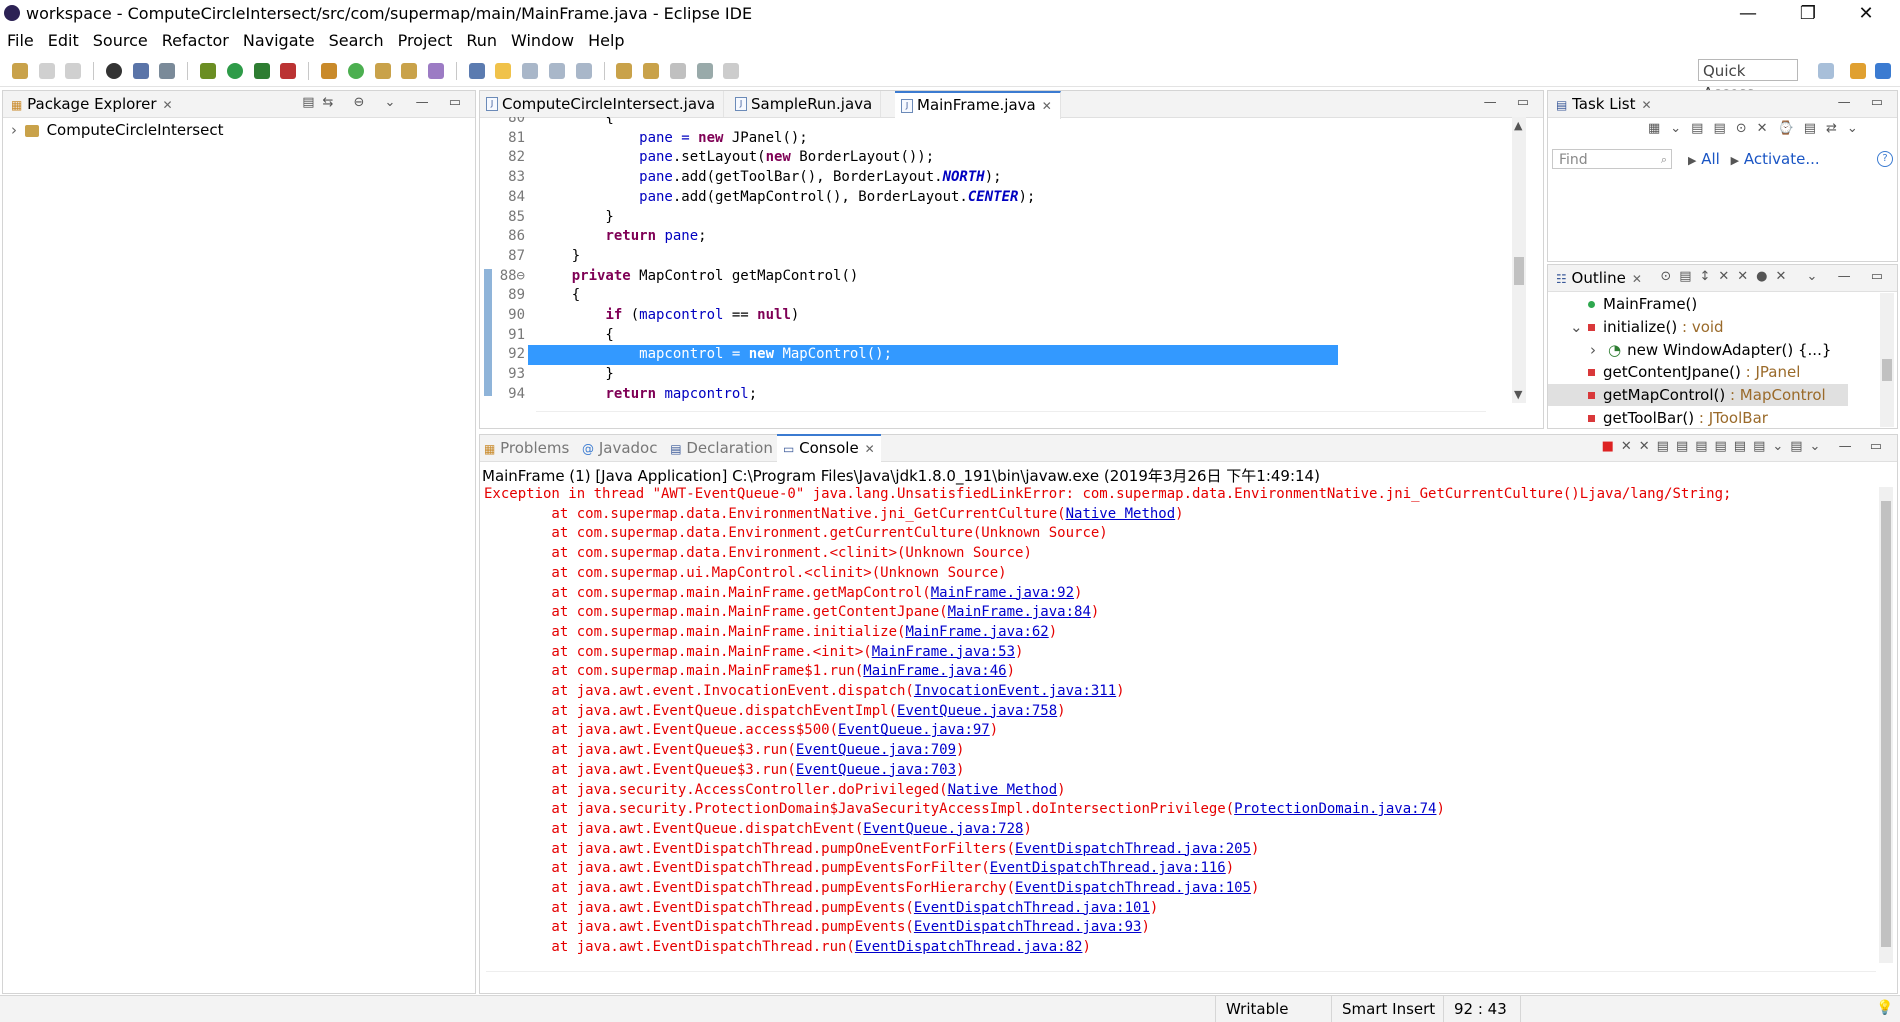 The width and height of the screenshot is (1900, 1022). Describe the element at coordinates (120, 41) in the screenshot. I see `menu-source: Source` at that location.